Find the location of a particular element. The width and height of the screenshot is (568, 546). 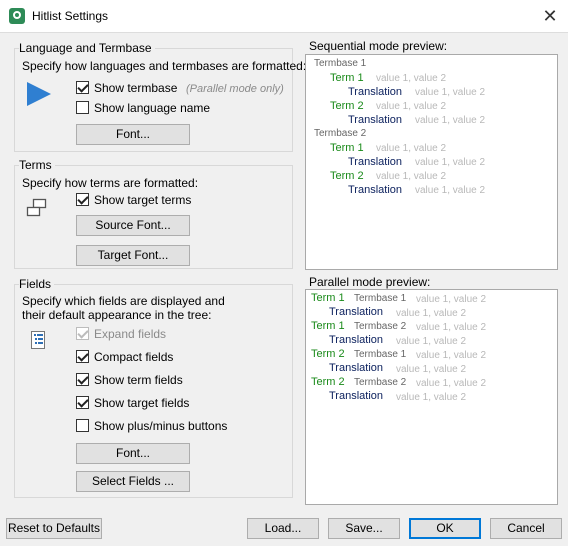

seq-translation-1a: Translation is located at coordinates (375, 92).